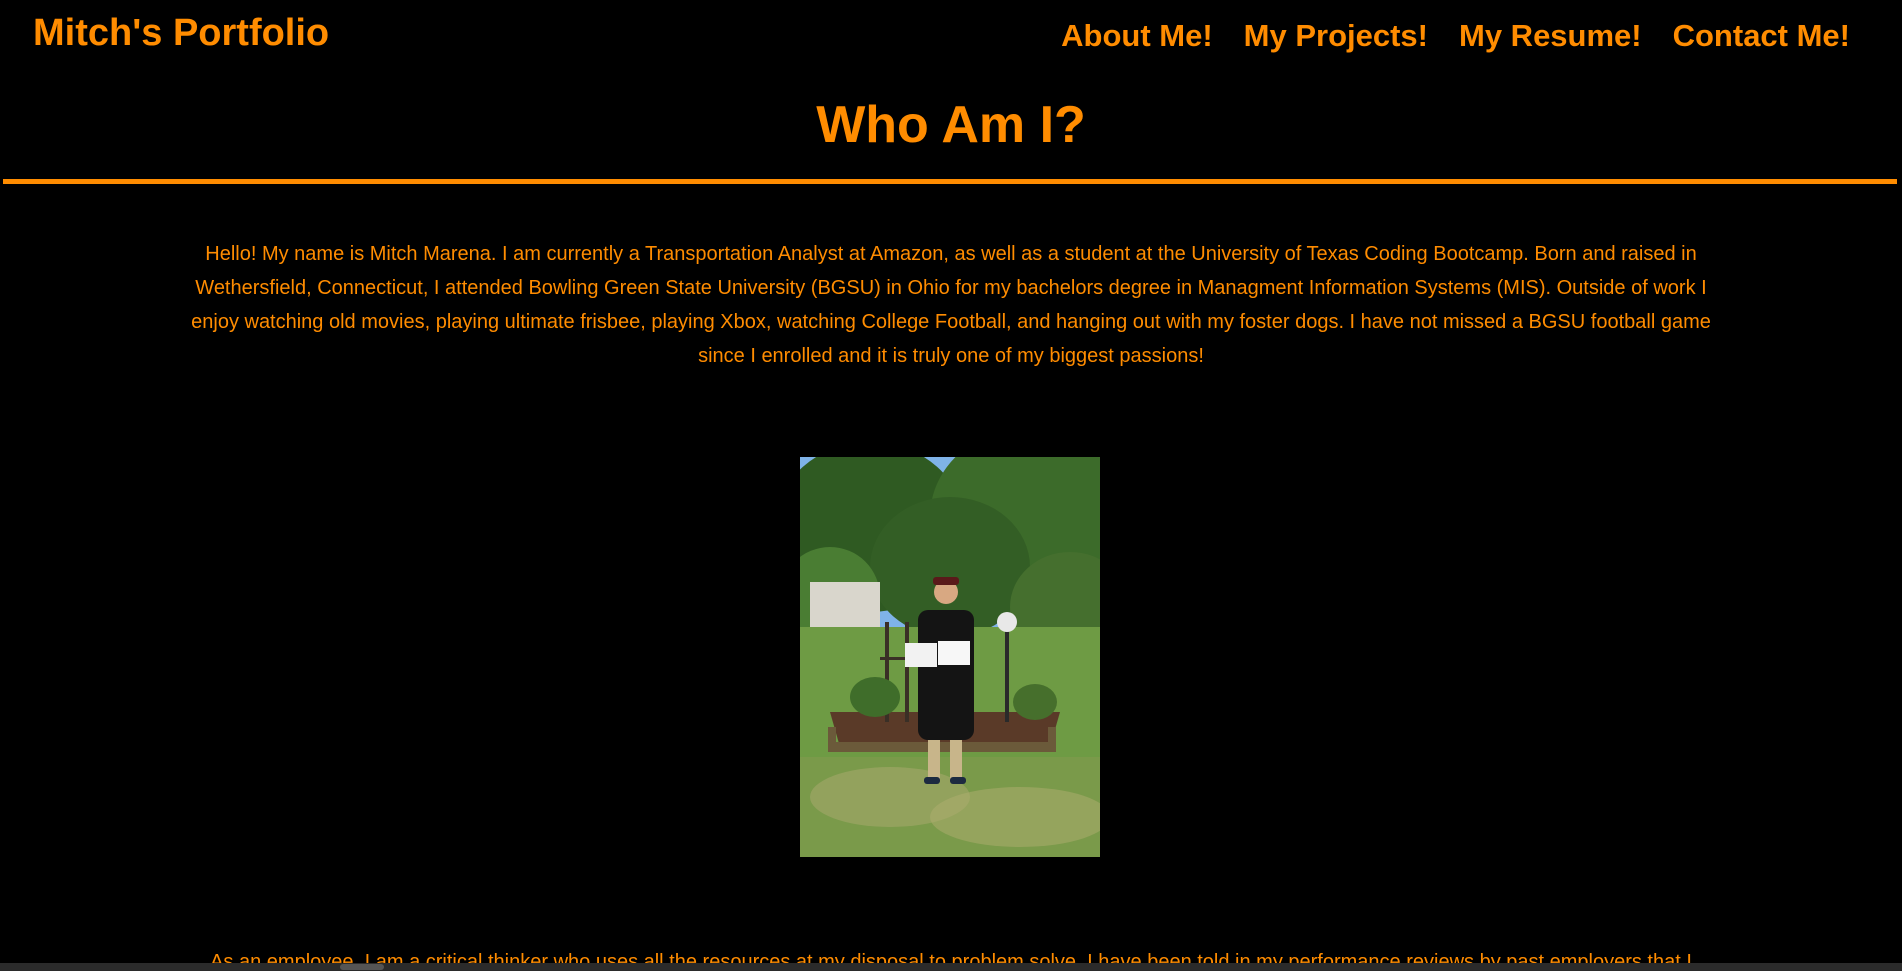 The image size is (1902, 971). Describe the element at coordinates (1137, 36) in the screenshot. I see `nav-about-me: About Me!` at that location.